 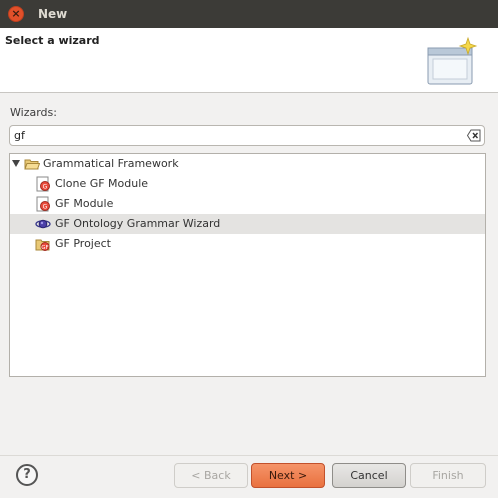 I want to click on finish-button: Finish, so click(x=448, y=475).